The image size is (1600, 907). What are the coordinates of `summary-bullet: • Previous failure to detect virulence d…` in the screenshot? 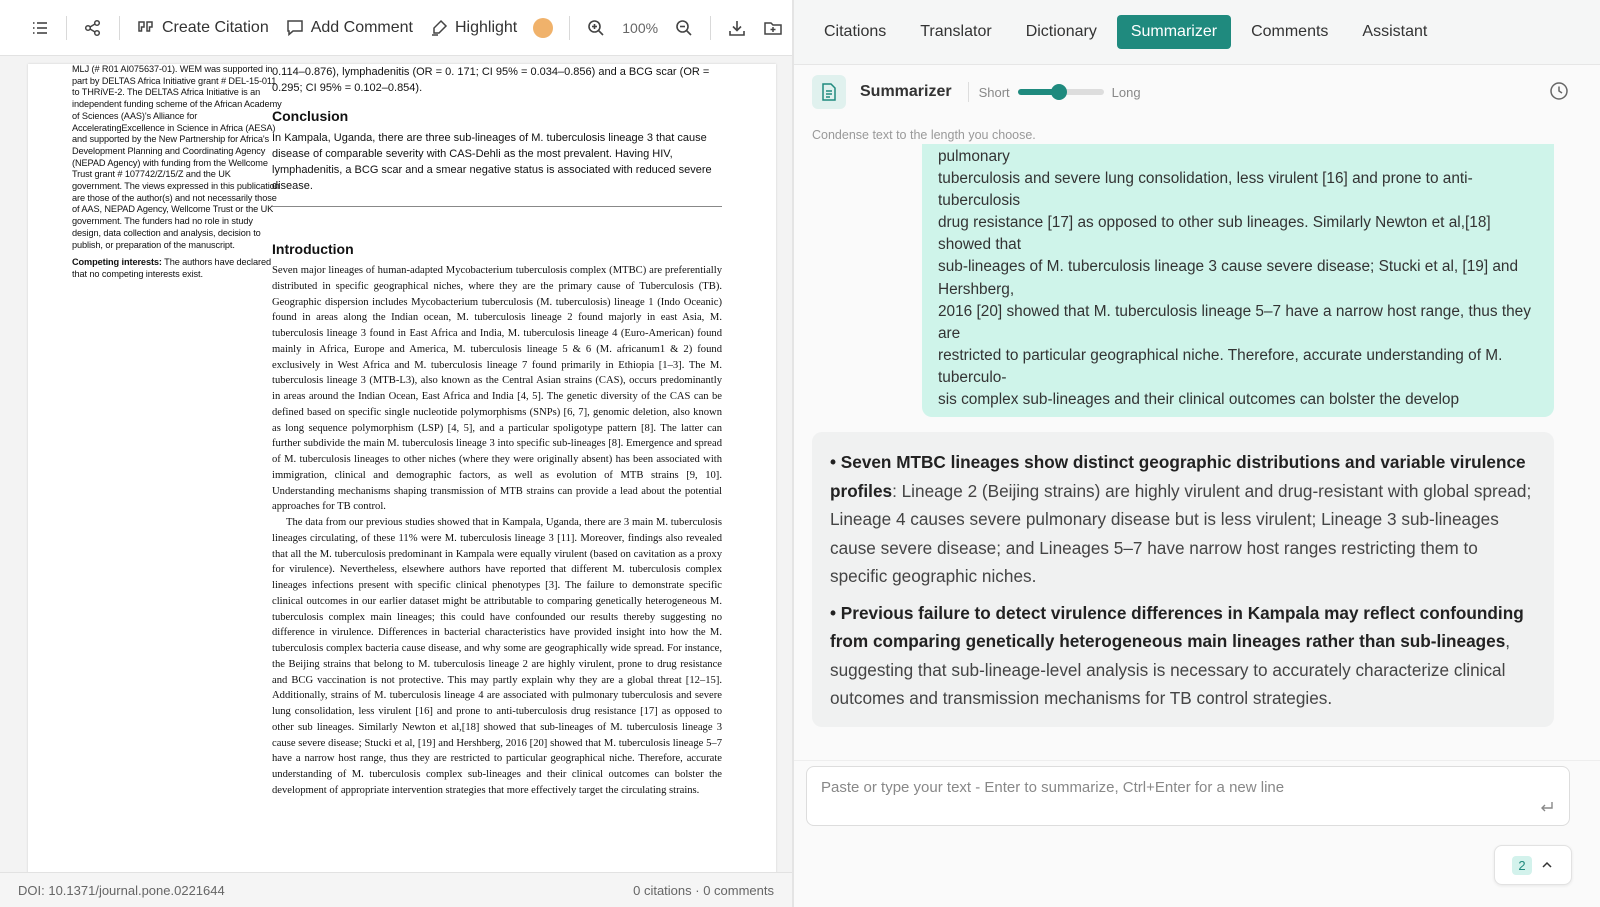 It's located at (1183, 656).